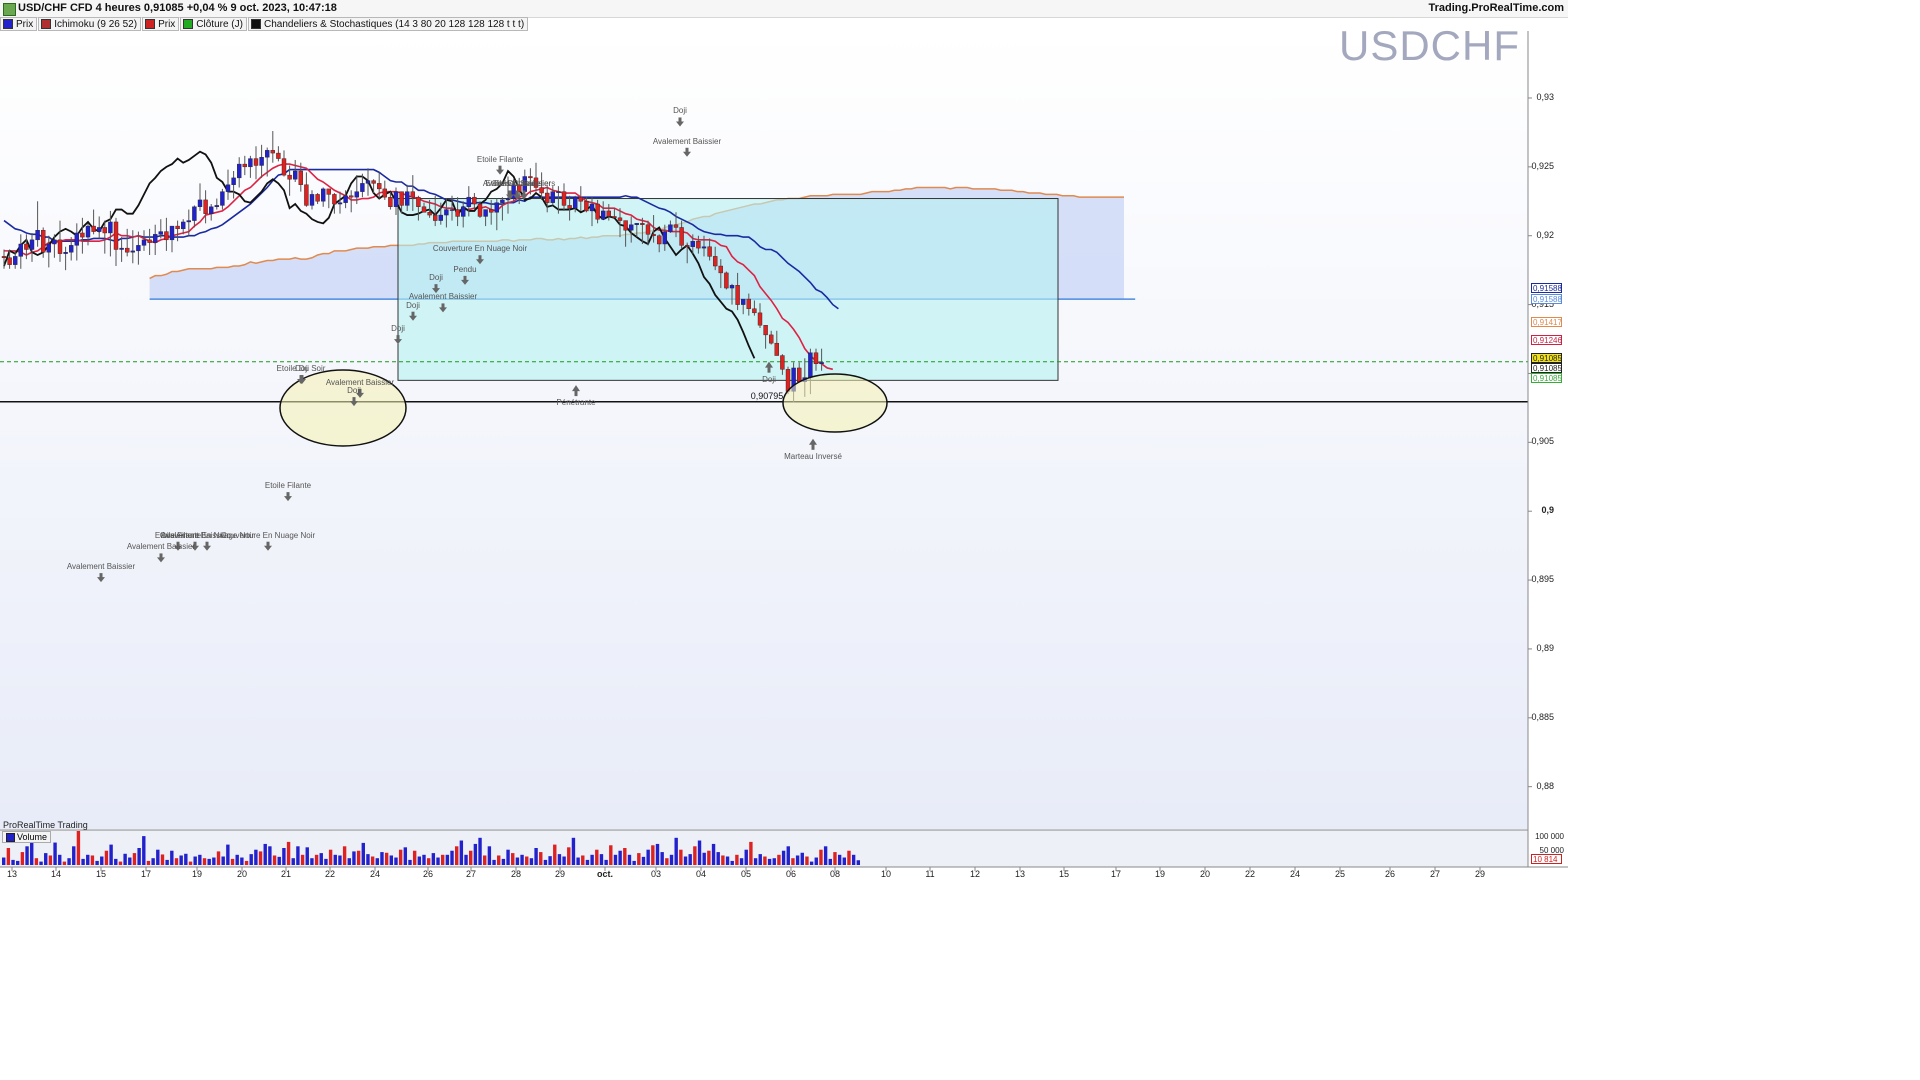 The width and height of the screenshot is (1920, 1080). I want to click on volume-legend: Volume, so click(27, 837).